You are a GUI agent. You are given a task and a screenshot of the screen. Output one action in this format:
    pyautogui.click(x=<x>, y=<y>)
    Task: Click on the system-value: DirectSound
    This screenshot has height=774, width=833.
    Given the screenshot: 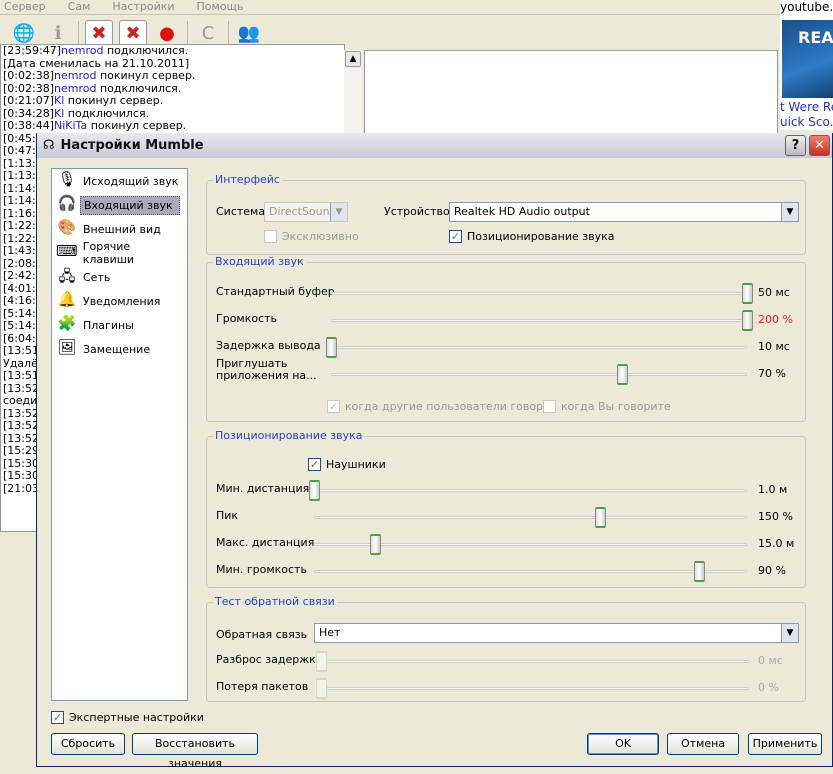 What is the action you would take?
    pyautogui.click(x=303, y=211)
    